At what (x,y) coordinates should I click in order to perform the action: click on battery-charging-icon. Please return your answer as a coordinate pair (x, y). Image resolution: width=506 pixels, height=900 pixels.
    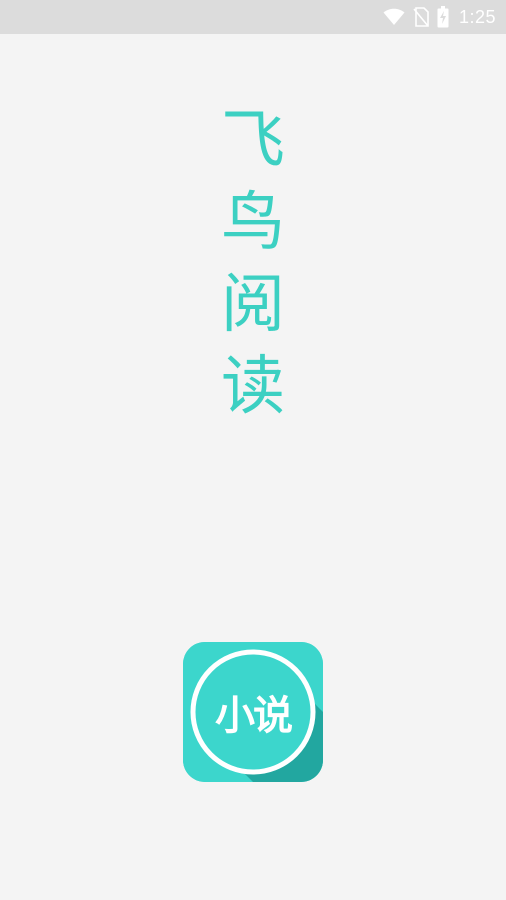
    Looking at the image, I should click on (443, 17).